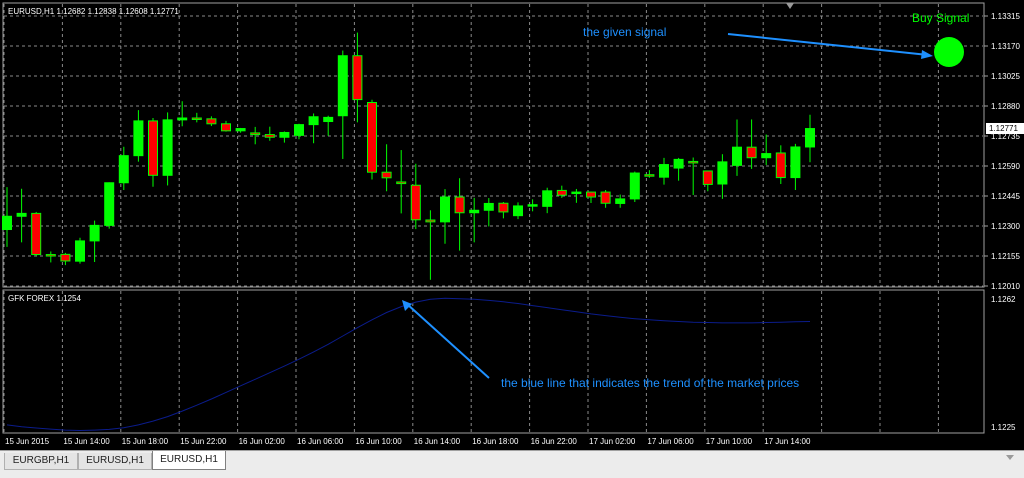 This screenshot has width=1024, height=478. What do you see at coordinates (1005, 46) in the screenshot?
I see `price-tick-label: 1.13170` at bounding box center [1005, 46].